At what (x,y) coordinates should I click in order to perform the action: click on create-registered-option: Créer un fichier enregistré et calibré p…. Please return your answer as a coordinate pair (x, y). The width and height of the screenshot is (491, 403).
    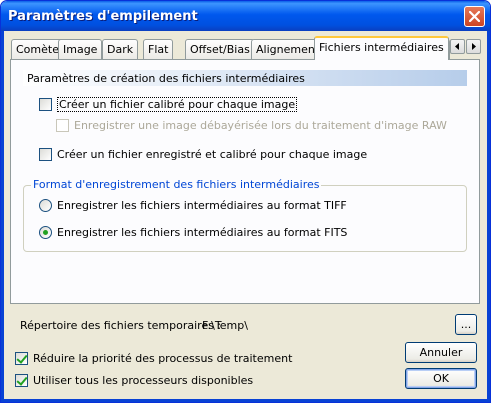
    Looking at the image, I should click on (203, 154).